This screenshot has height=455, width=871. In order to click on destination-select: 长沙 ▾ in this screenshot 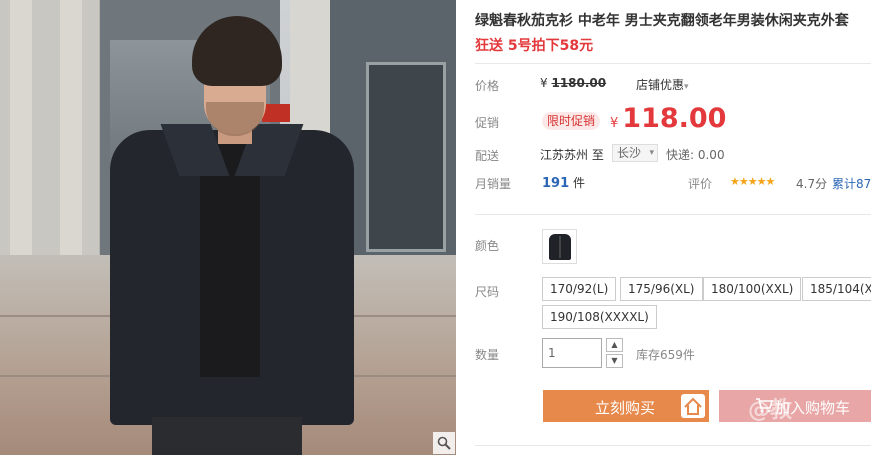, I will do `click(635, 153)`.